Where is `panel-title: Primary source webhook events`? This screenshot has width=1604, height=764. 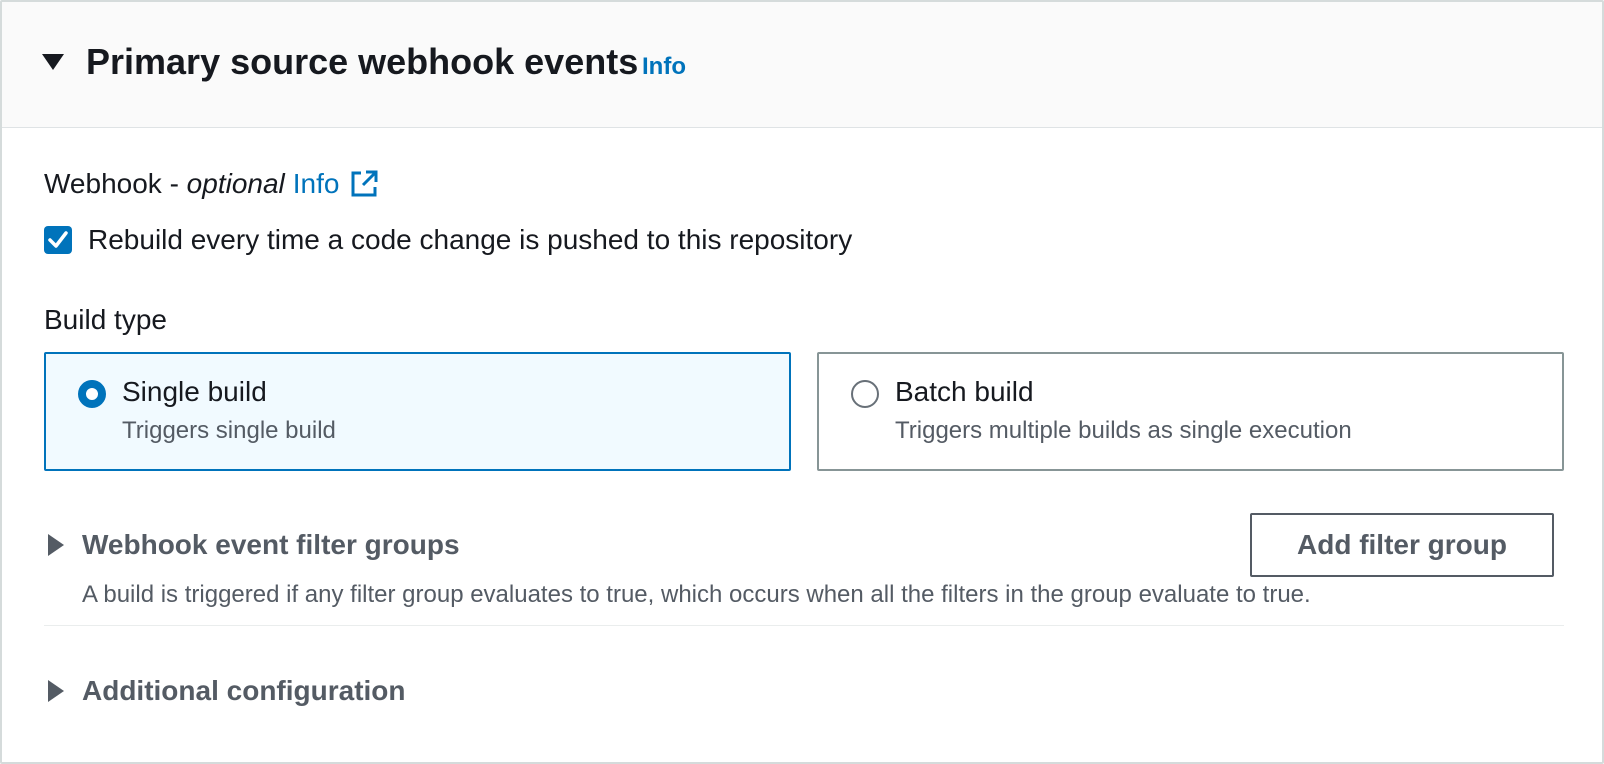
panel-title: Primary source webhook events is located at coordinates (362, 61).